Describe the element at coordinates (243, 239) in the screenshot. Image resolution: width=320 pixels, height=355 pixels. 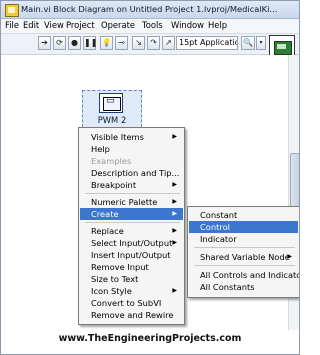
I see `submenu-item-indicator: Indicator` at that location.